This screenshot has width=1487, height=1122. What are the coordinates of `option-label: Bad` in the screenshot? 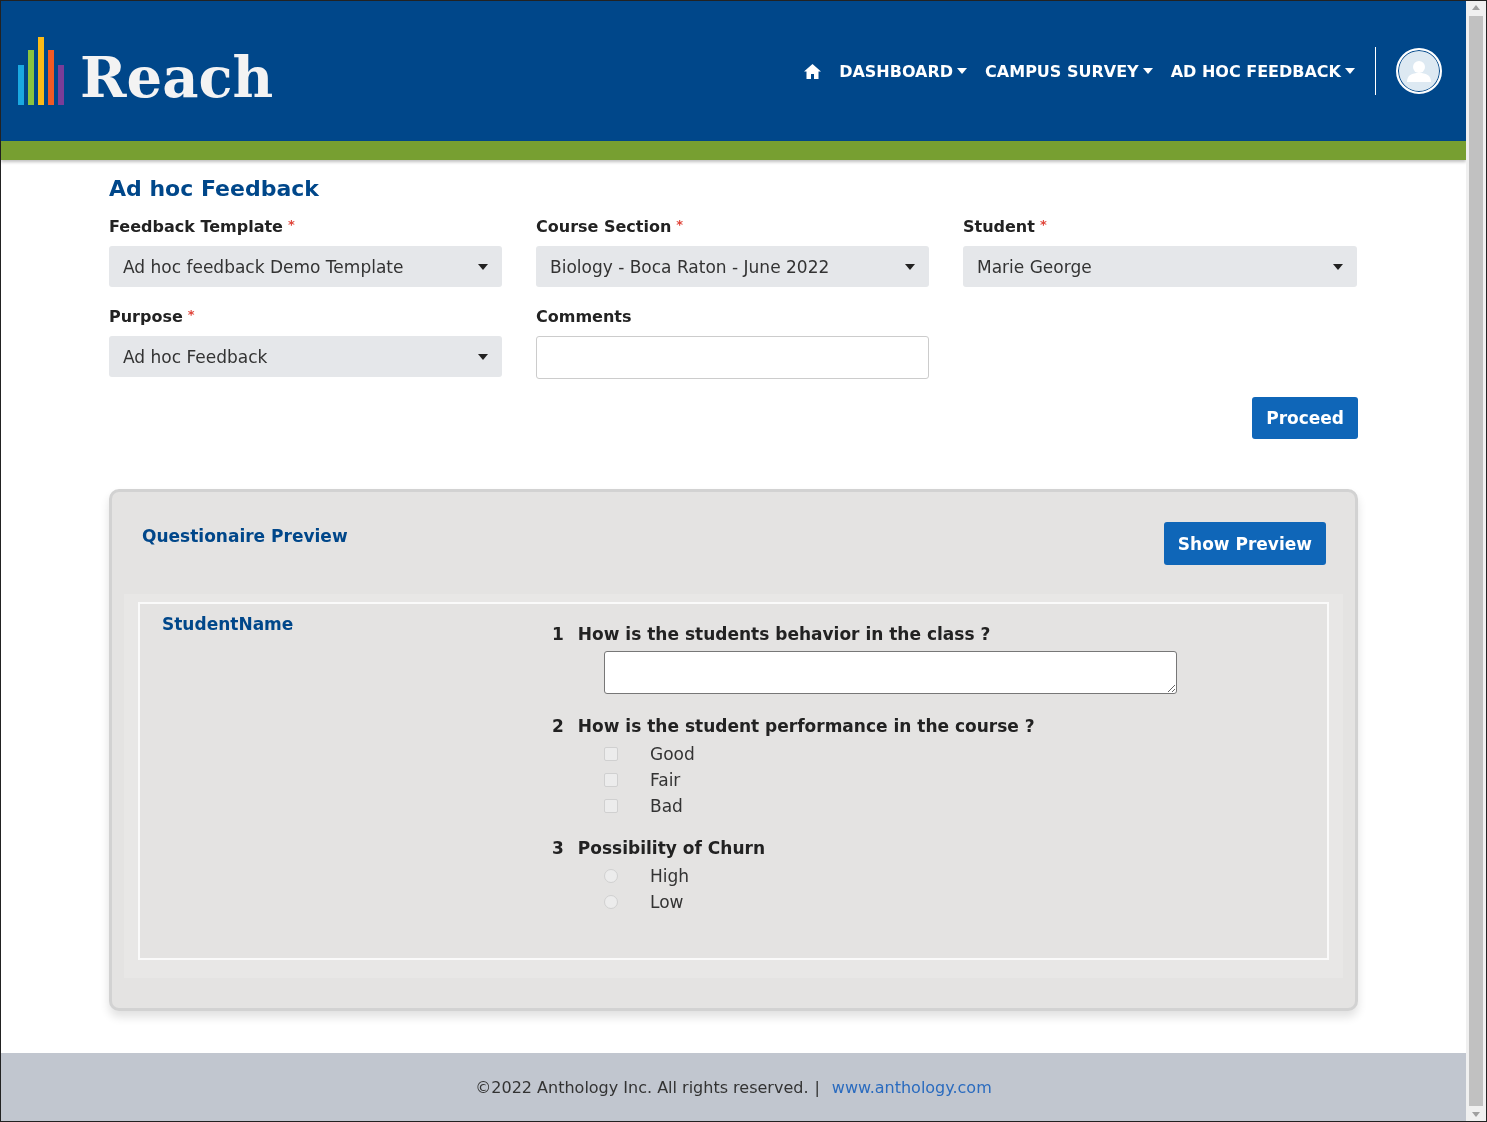 It's located at (666, 806).